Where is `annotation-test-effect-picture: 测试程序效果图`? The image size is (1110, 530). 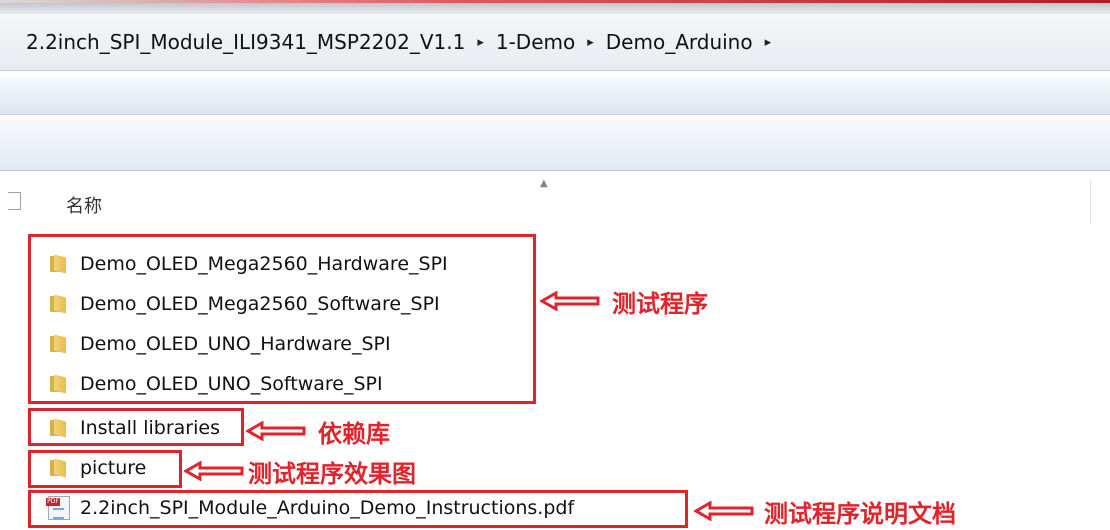 annotation-test-effect-picture: 测试程序效果图 is located at coordinates (332, 474).